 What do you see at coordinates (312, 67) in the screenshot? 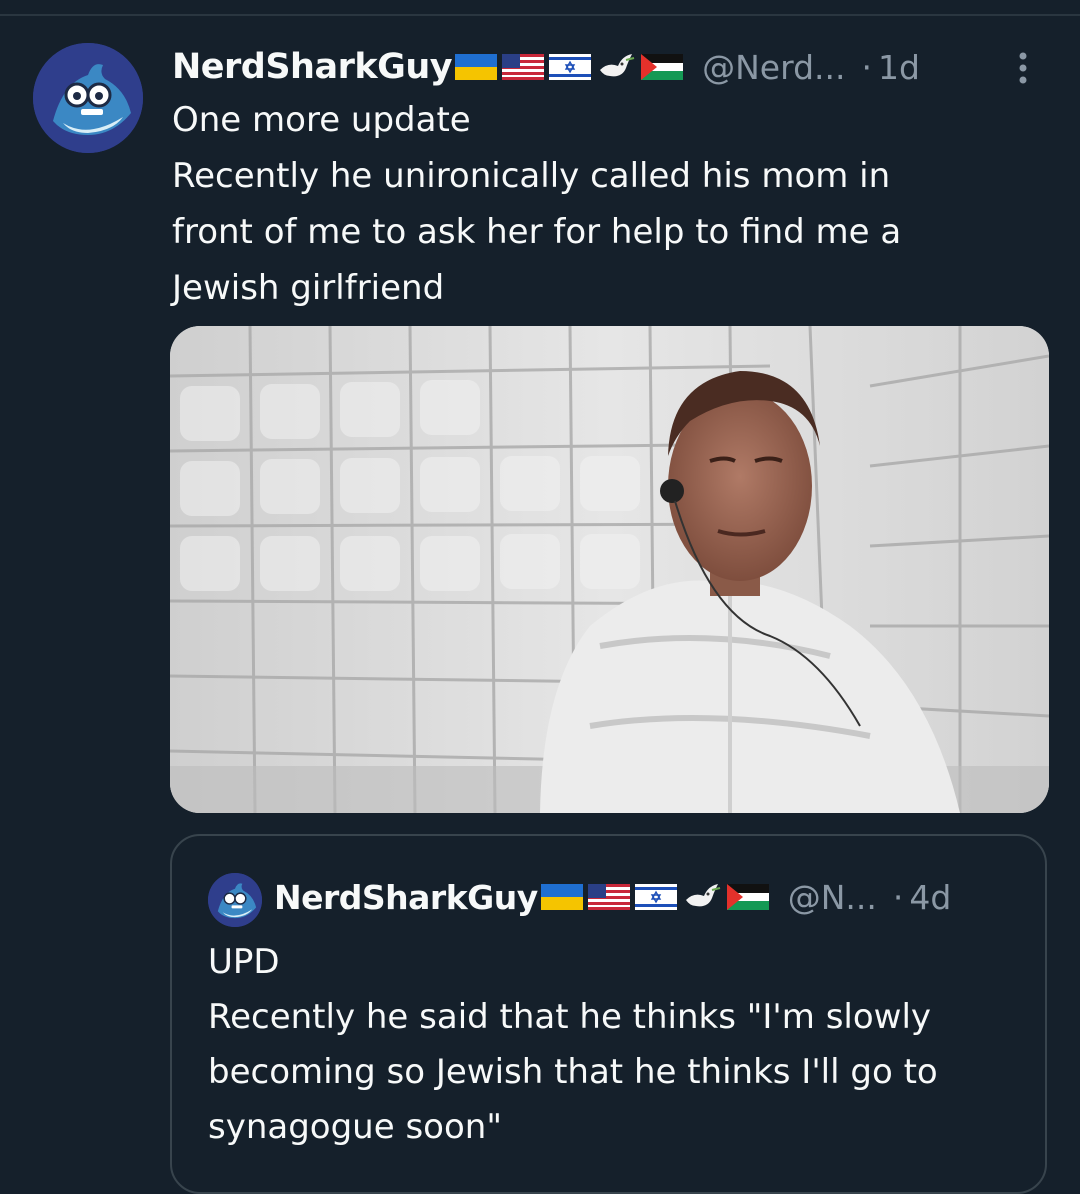
I see `display-name: NerdSharkGuy` at bounding box center [312, 67].